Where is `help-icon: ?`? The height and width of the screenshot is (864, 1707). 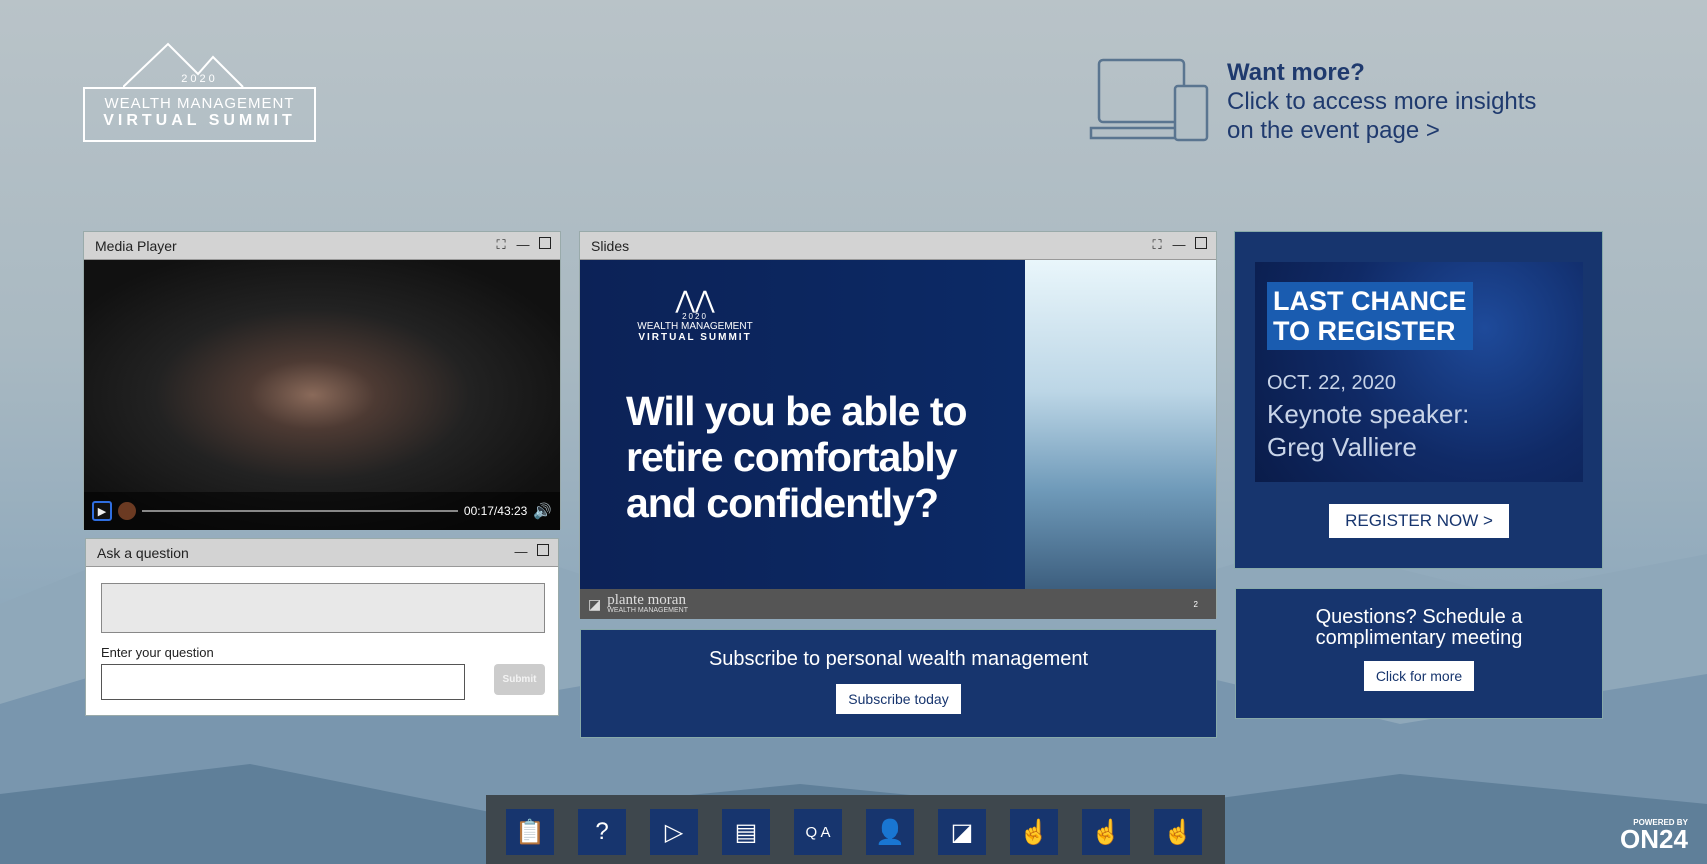
help-icon: ? is located at coordinates (602, 832).